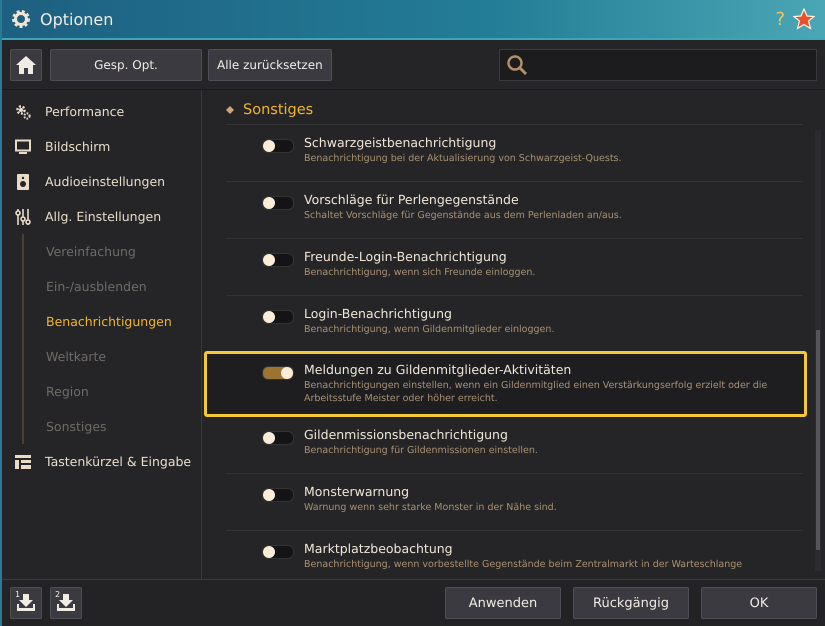 This screenshot has width=825, height=626. What do you see at coordinates (270, 64) in the screenshot?
I see `reset-all-button: Alle zurücksetzen` at bounding box center [270, 64].